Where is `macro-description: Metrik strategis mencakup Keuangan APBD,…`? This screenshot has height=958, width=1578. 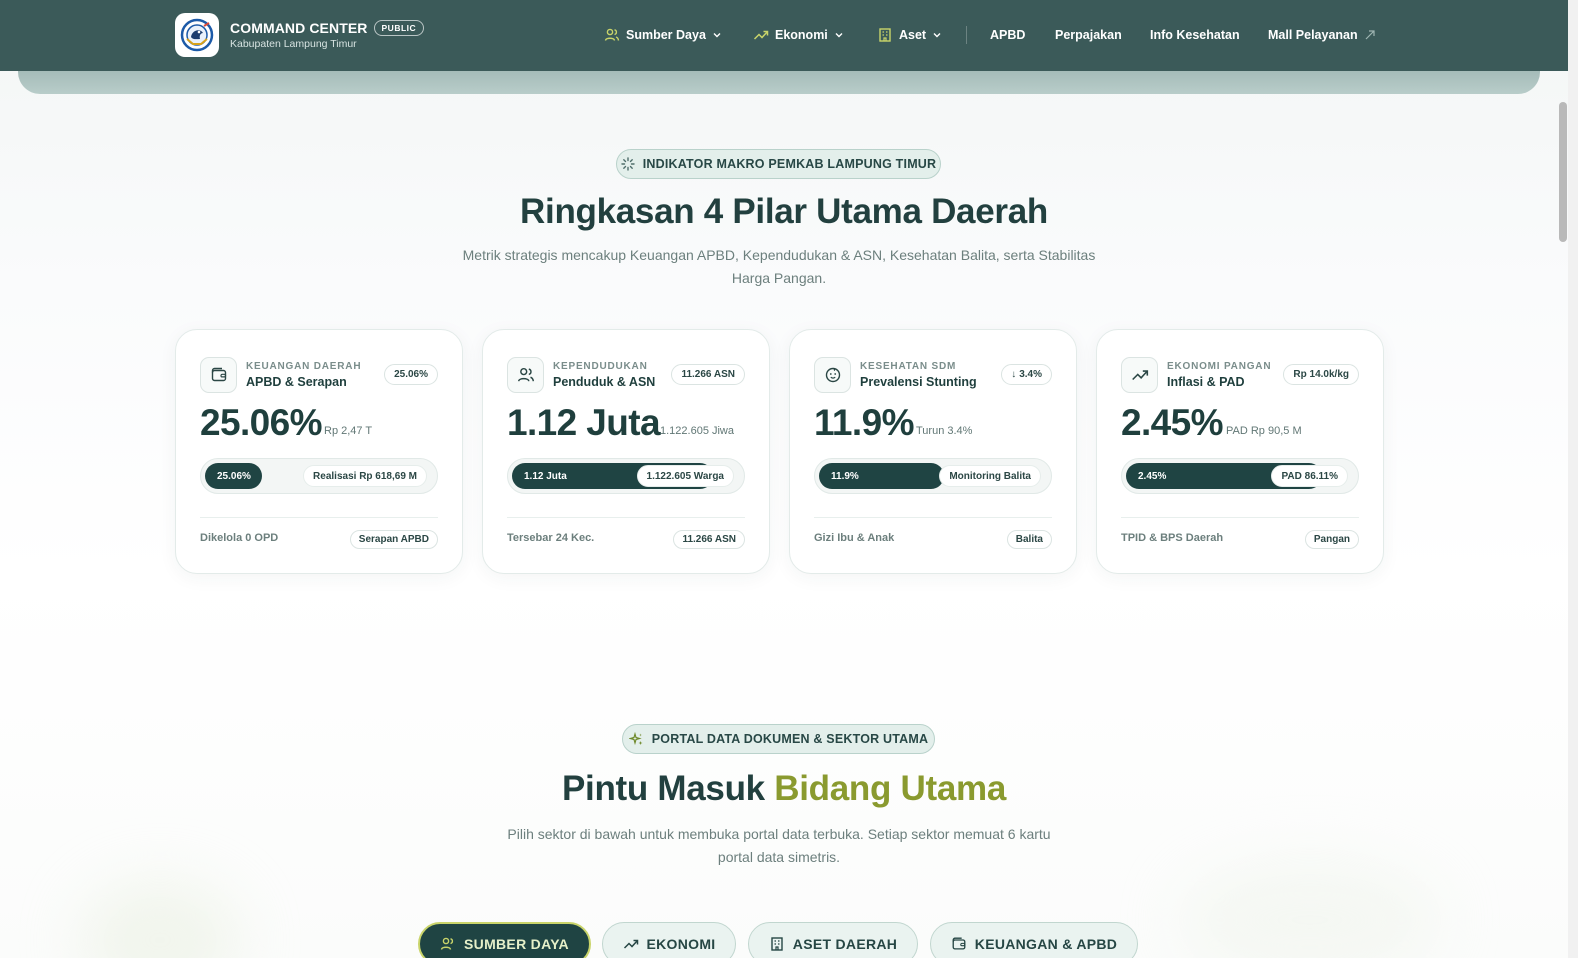
macro-description: Metrik strategis mencakup Keuangan APBD,… is located at coordinates (779, 266).